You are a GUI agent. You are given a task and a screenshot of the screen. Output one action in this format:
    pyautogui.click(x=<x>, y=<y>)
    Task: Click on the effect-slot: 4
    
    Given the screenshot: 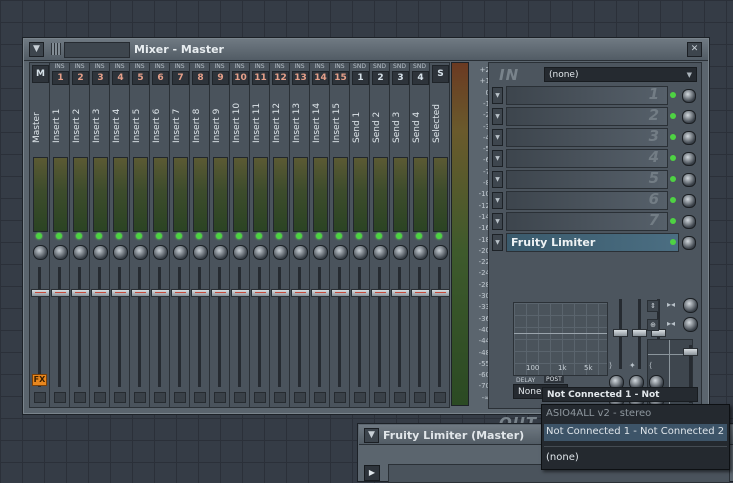 What is the action you would take?
    pyautogui.click(x=587, y=158)
    